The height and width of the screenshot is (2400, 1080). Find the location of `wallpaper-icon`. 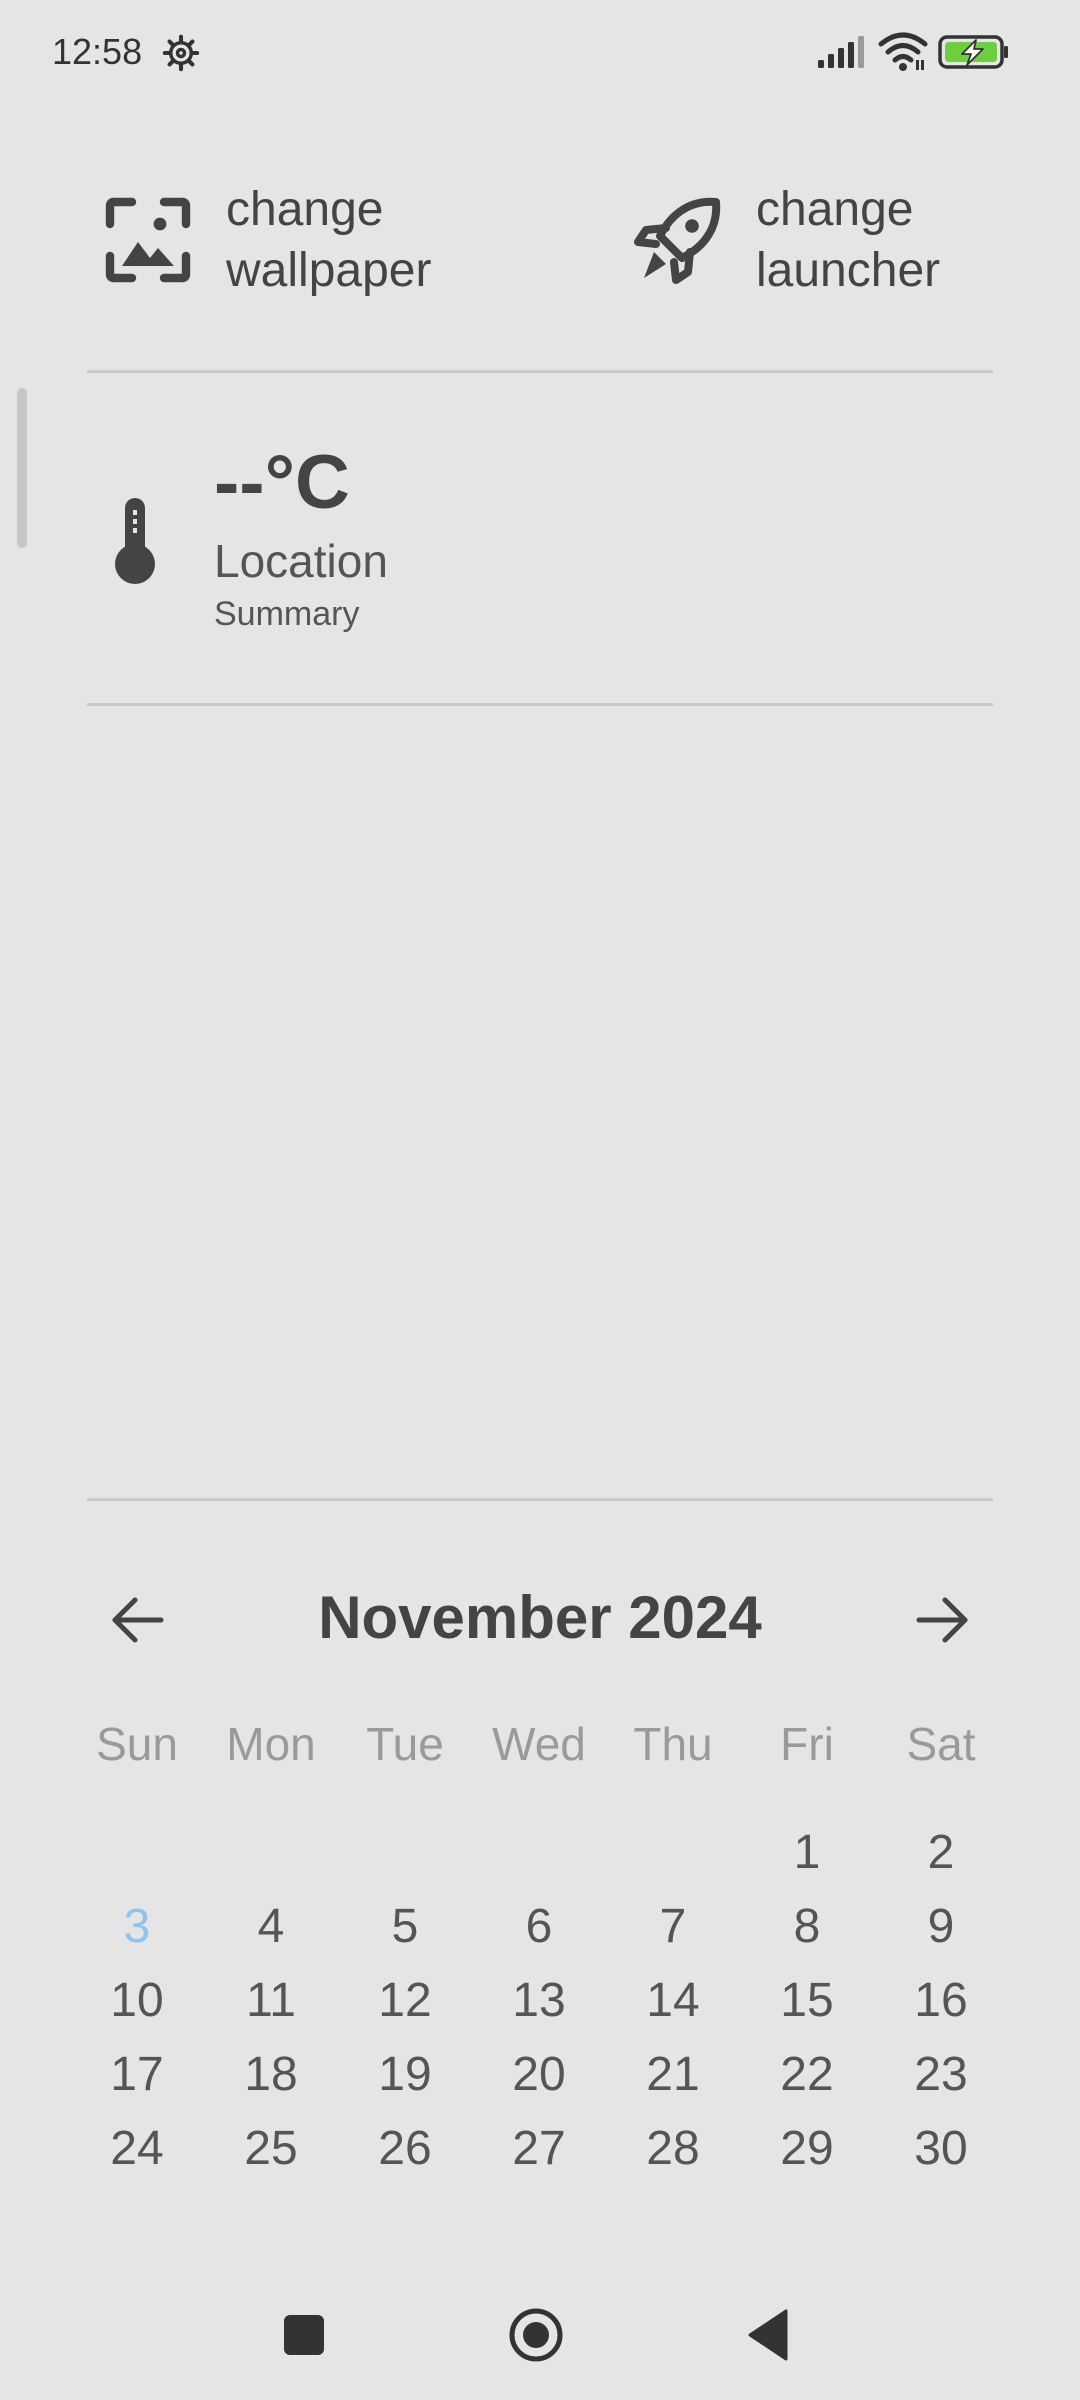

wallpaper-icon is located at coordinates (148, 240).